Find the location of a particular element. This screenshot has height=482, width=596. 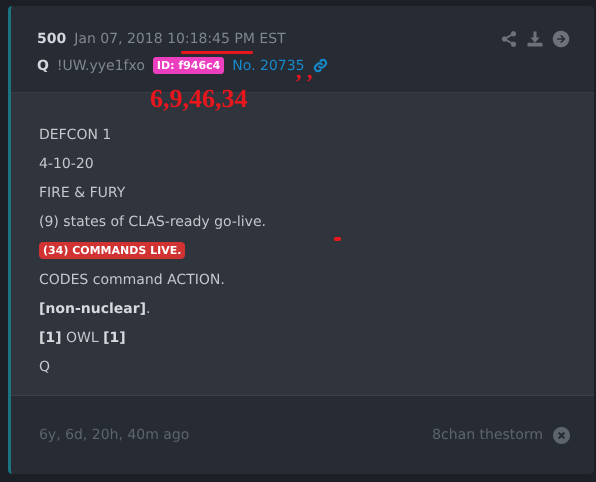

underline-mark is located at coordinates (217, 52).